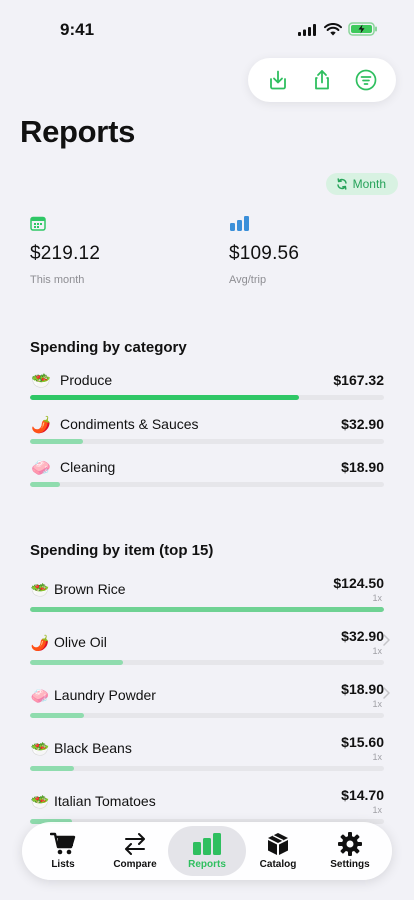 The width and height of the screenshot is (414, 900). What do you see at coordinates (122, 550) in the screenshot?
I see `item-section-title: Spending by item (top 15)` at bounding box center [122, 550].